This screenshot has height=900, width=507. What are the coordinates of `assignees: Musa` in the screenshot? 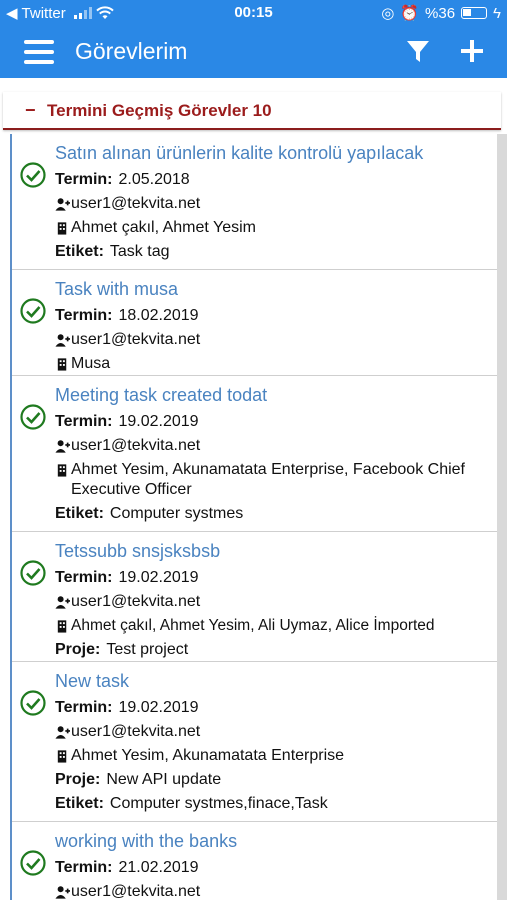 It's located at (91, 363).